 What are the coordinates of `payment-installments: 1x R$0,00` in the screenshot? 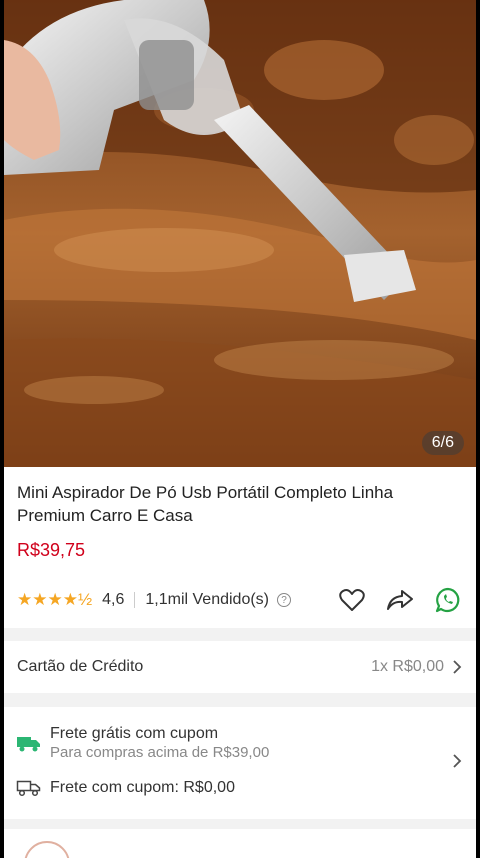 It's located at (416, 667).